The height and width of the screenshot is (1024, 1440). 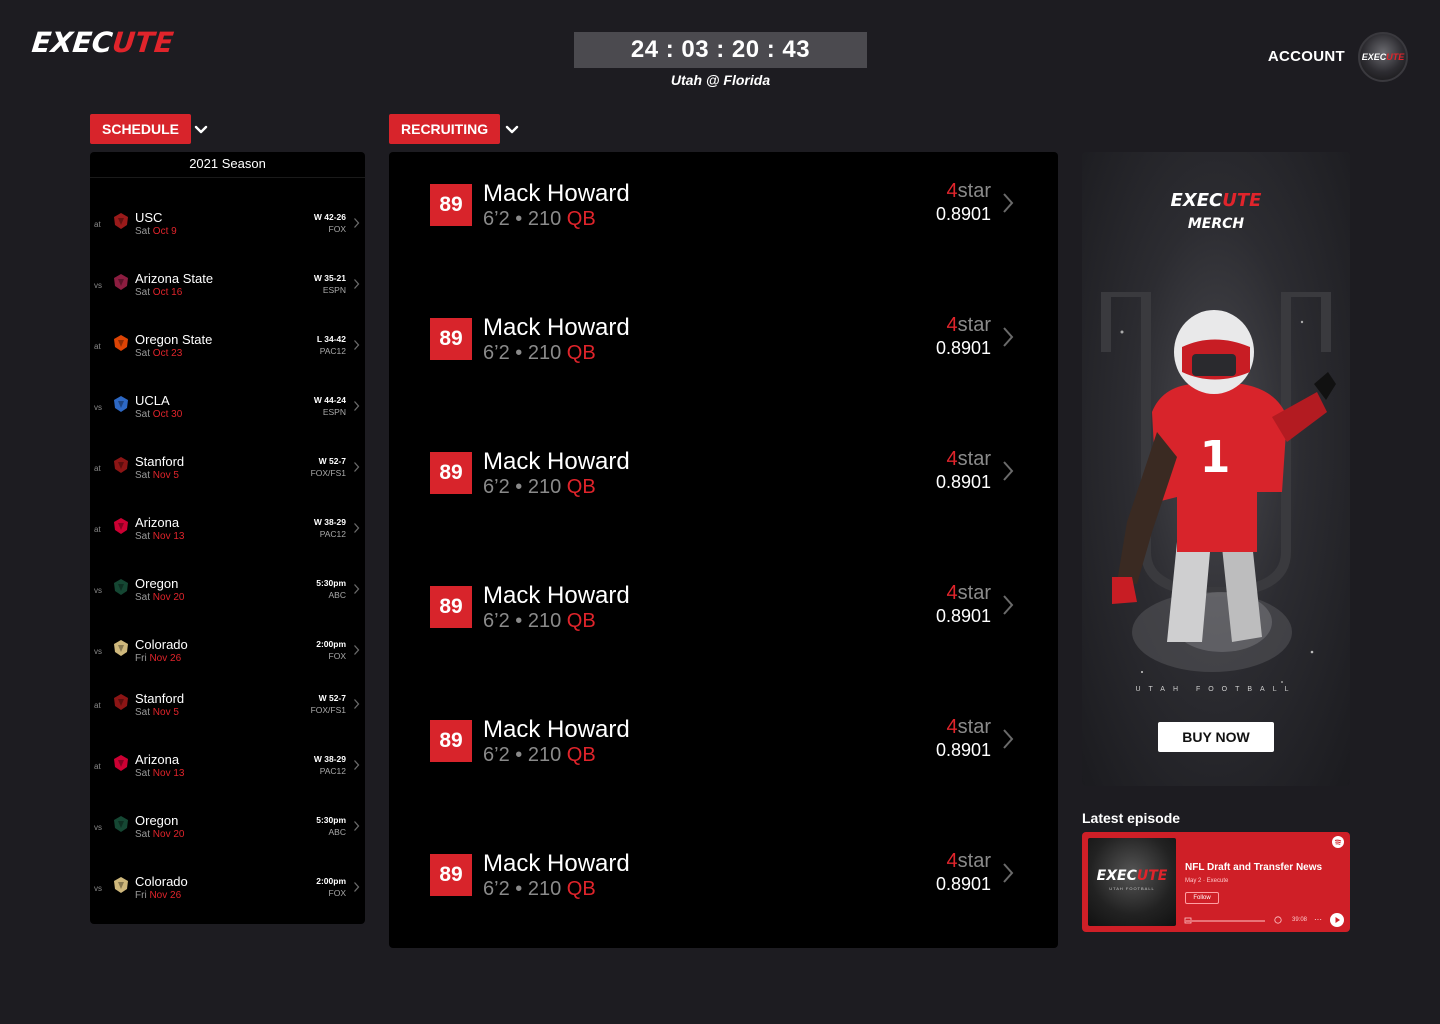 What do you see at coordinates (141, 129) in the screenshot?
I see `schedule-tab-button: SCHEDULE` at bounding box center [141, 129].